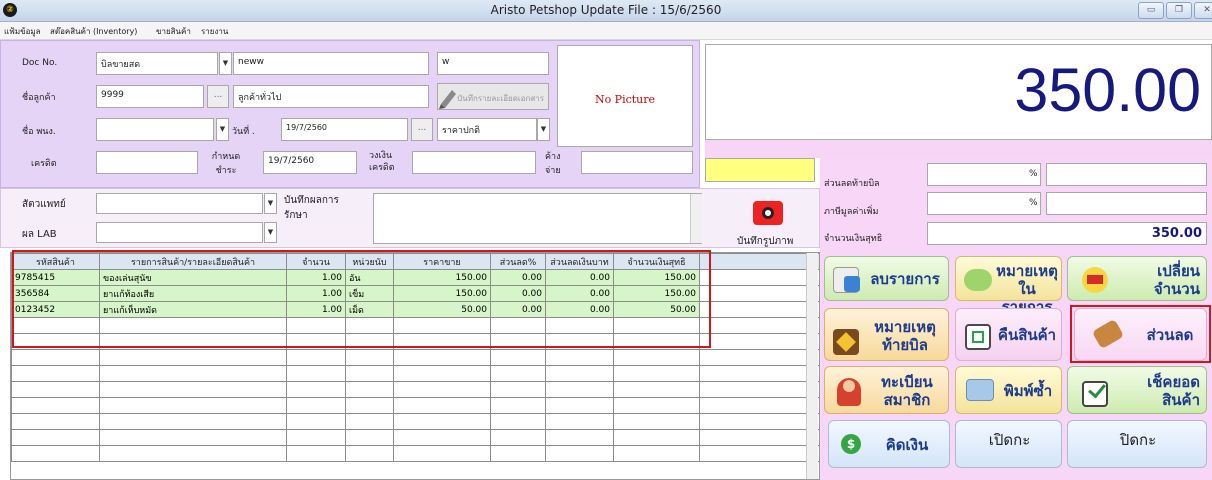 The image size is (1212, 480). I want to click on bill-note-button: หมายเหตุ ท้ายบิล, so click(886, 334).